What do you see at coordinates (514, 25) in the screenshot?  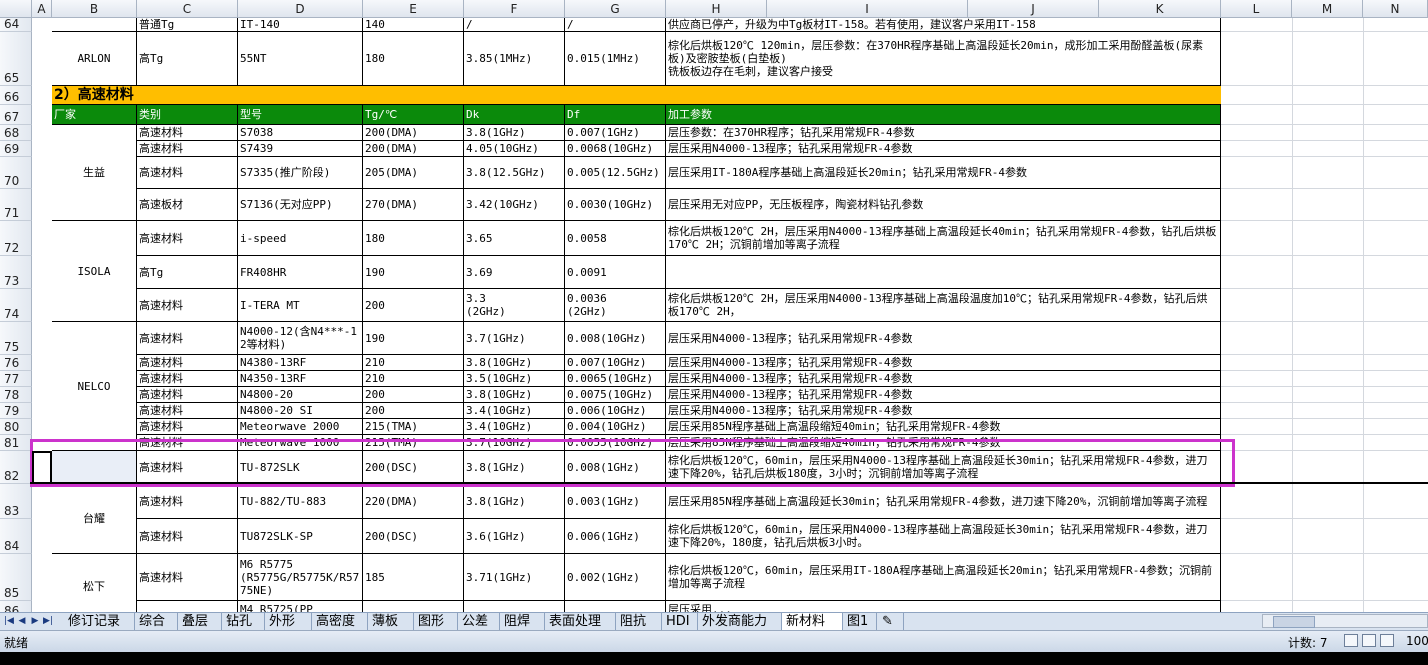 I see `table-cell-dk: /` at bounding box center [514, 25].